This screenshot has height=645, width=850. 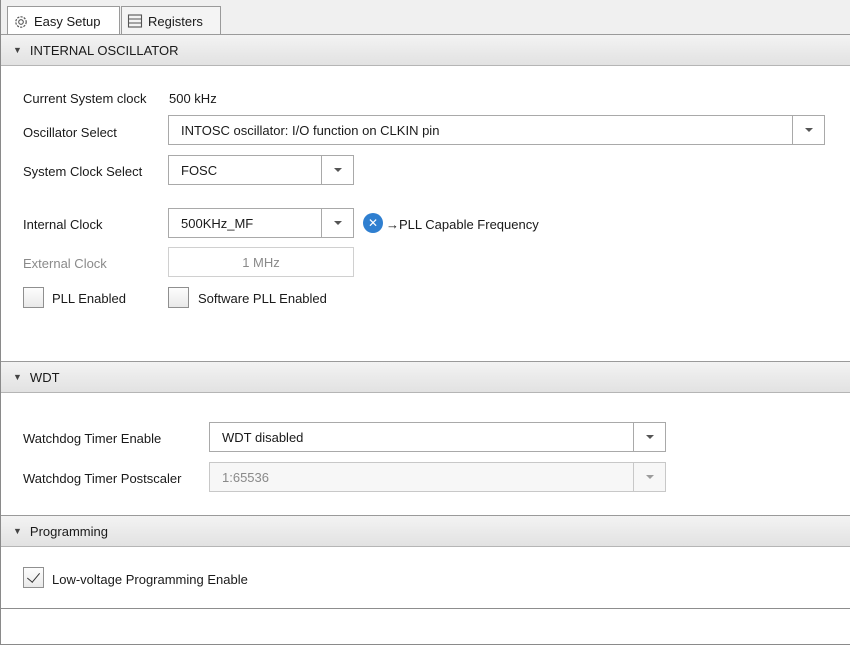 I want to click on oscillator-select-label: Oscillator Select, so click(x=70, y=132).